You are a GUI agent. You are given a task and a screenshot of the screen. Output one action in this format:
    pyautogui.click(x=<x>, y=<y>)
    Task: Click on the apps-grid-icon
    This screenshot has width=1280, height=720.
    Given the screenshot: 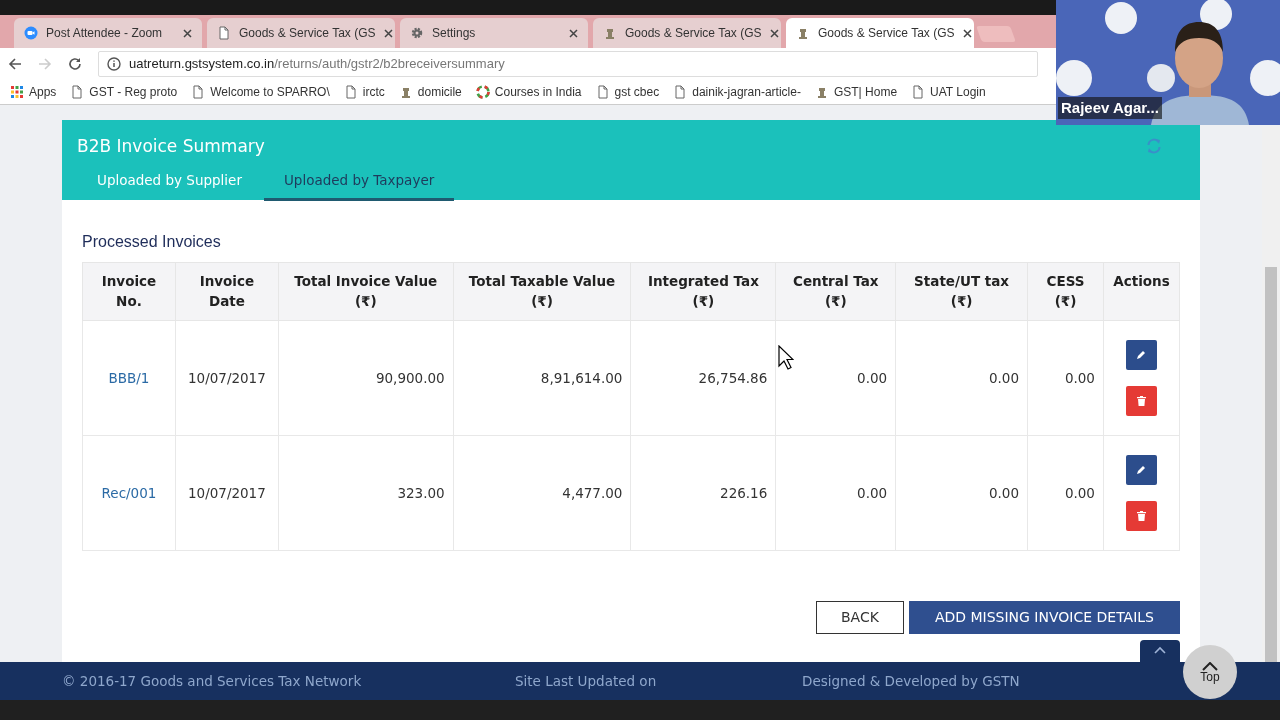 What is the action you would take?
    pyautogui.click(x=17, y=92)
    